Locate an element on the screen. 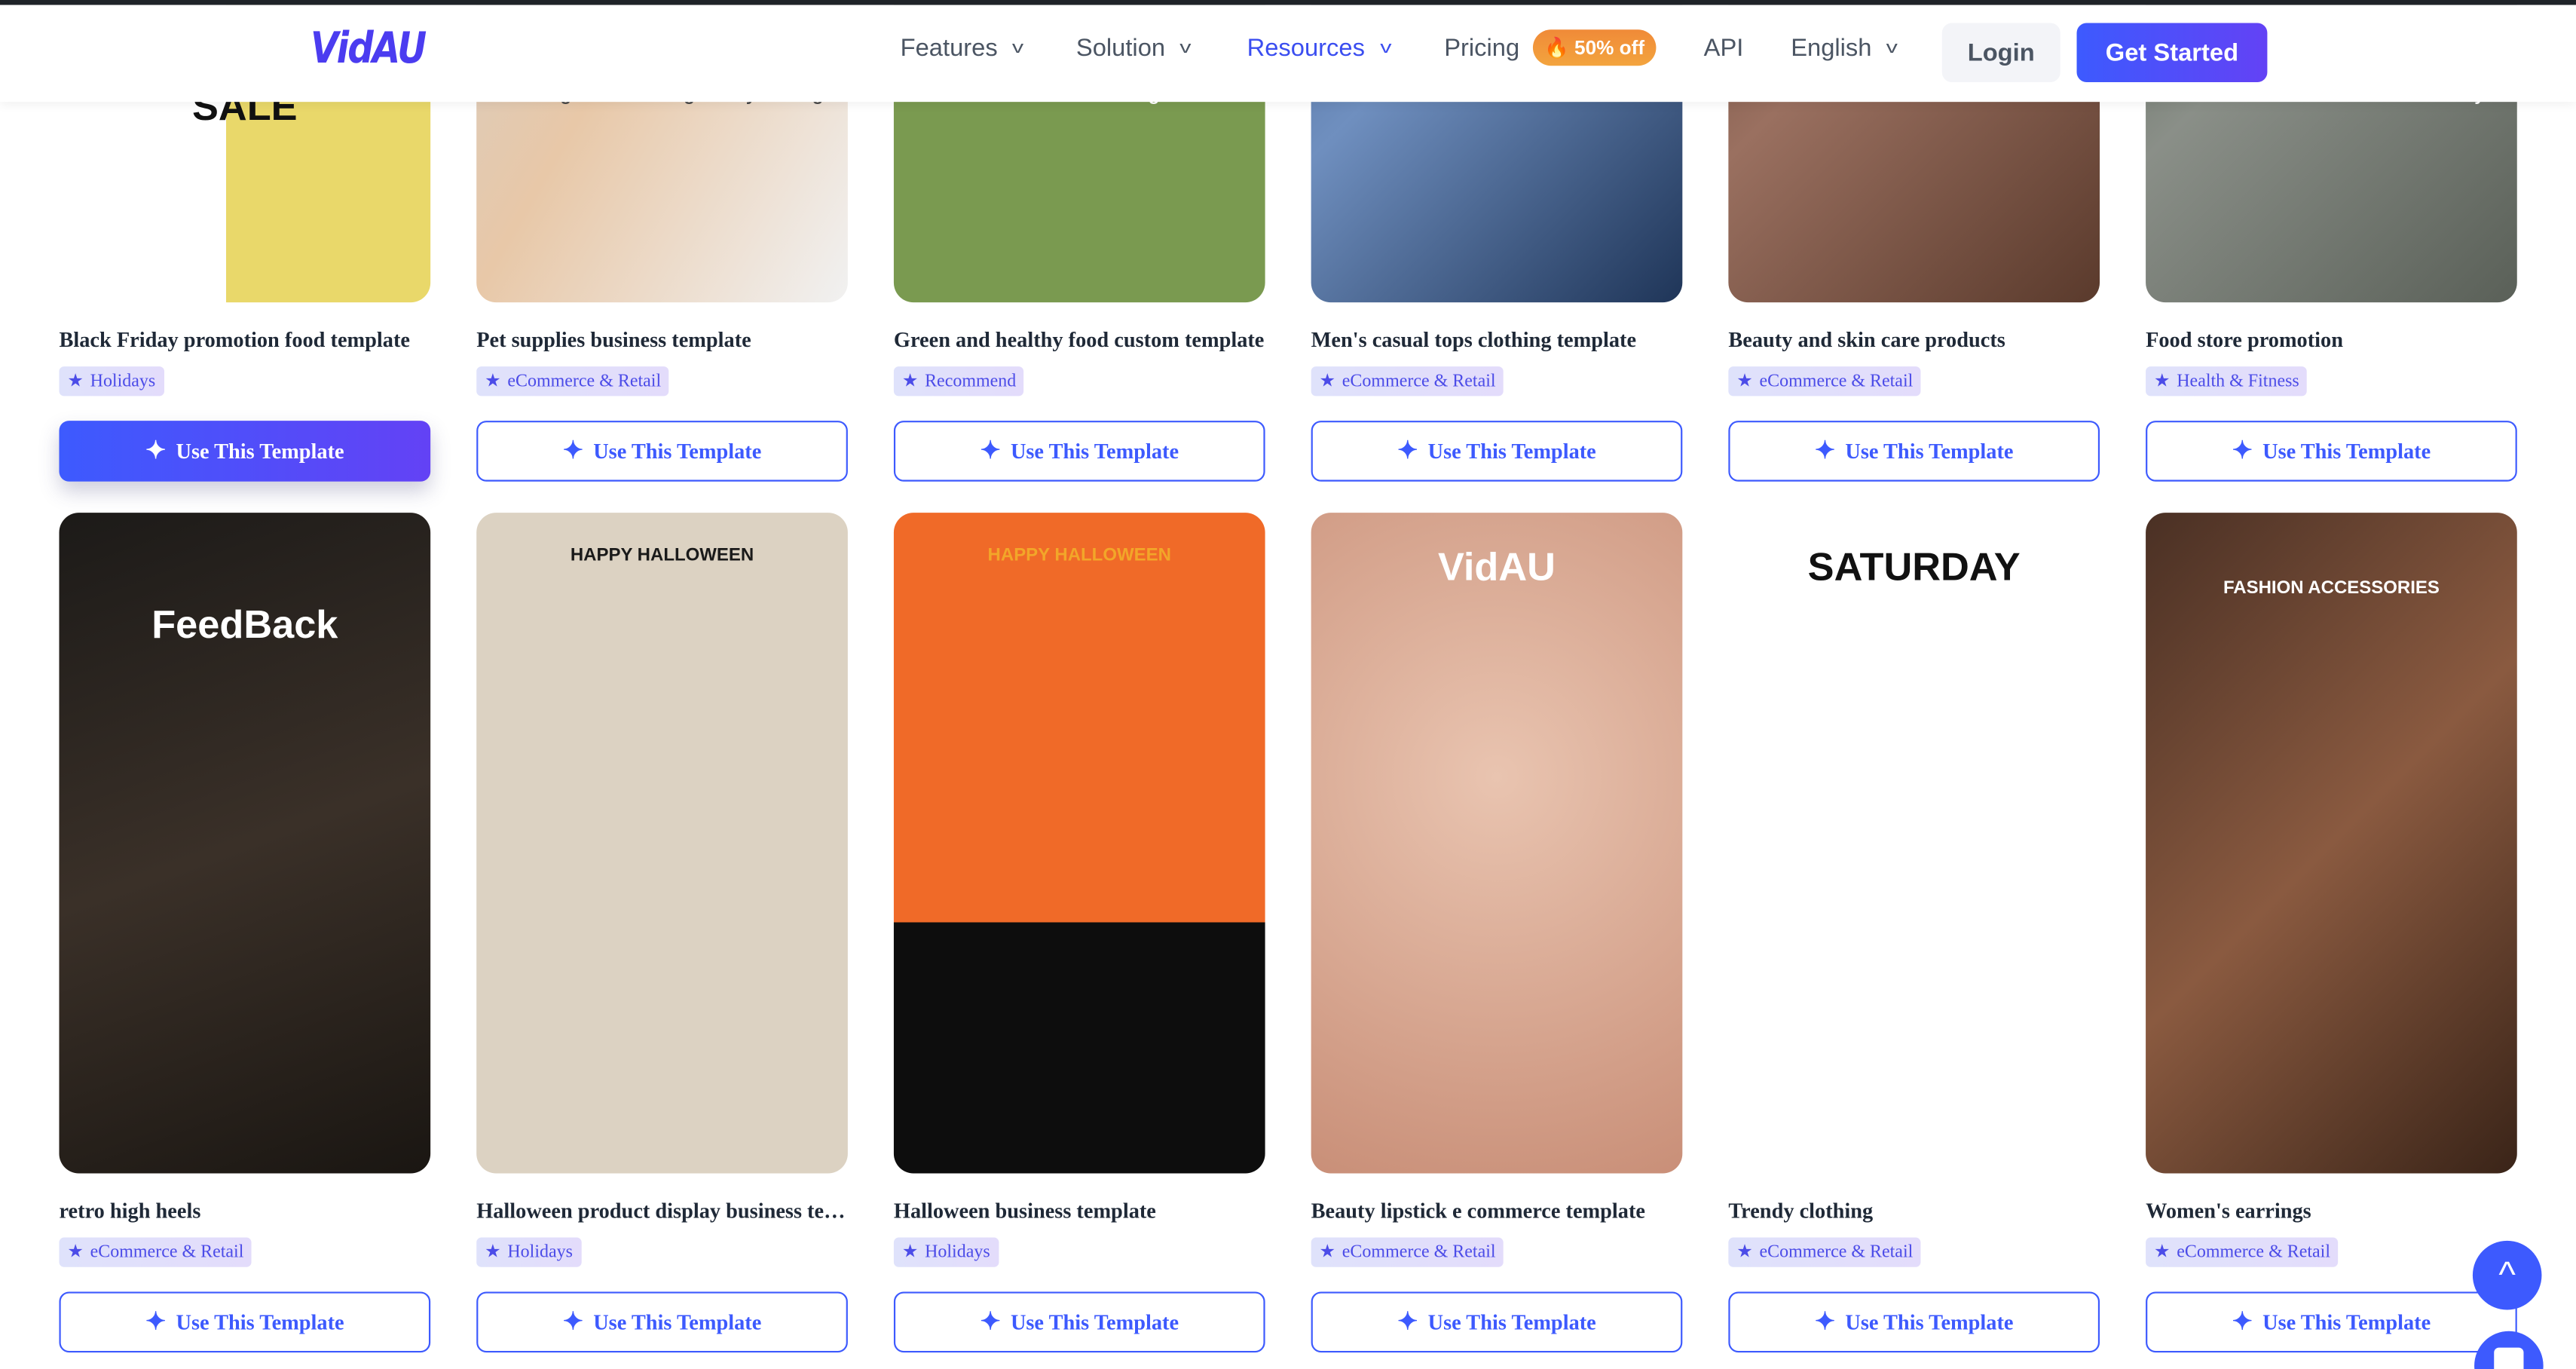 This screenshot has width=2576, height=1369. logo: VidAU is located at coordinates (369, 49).